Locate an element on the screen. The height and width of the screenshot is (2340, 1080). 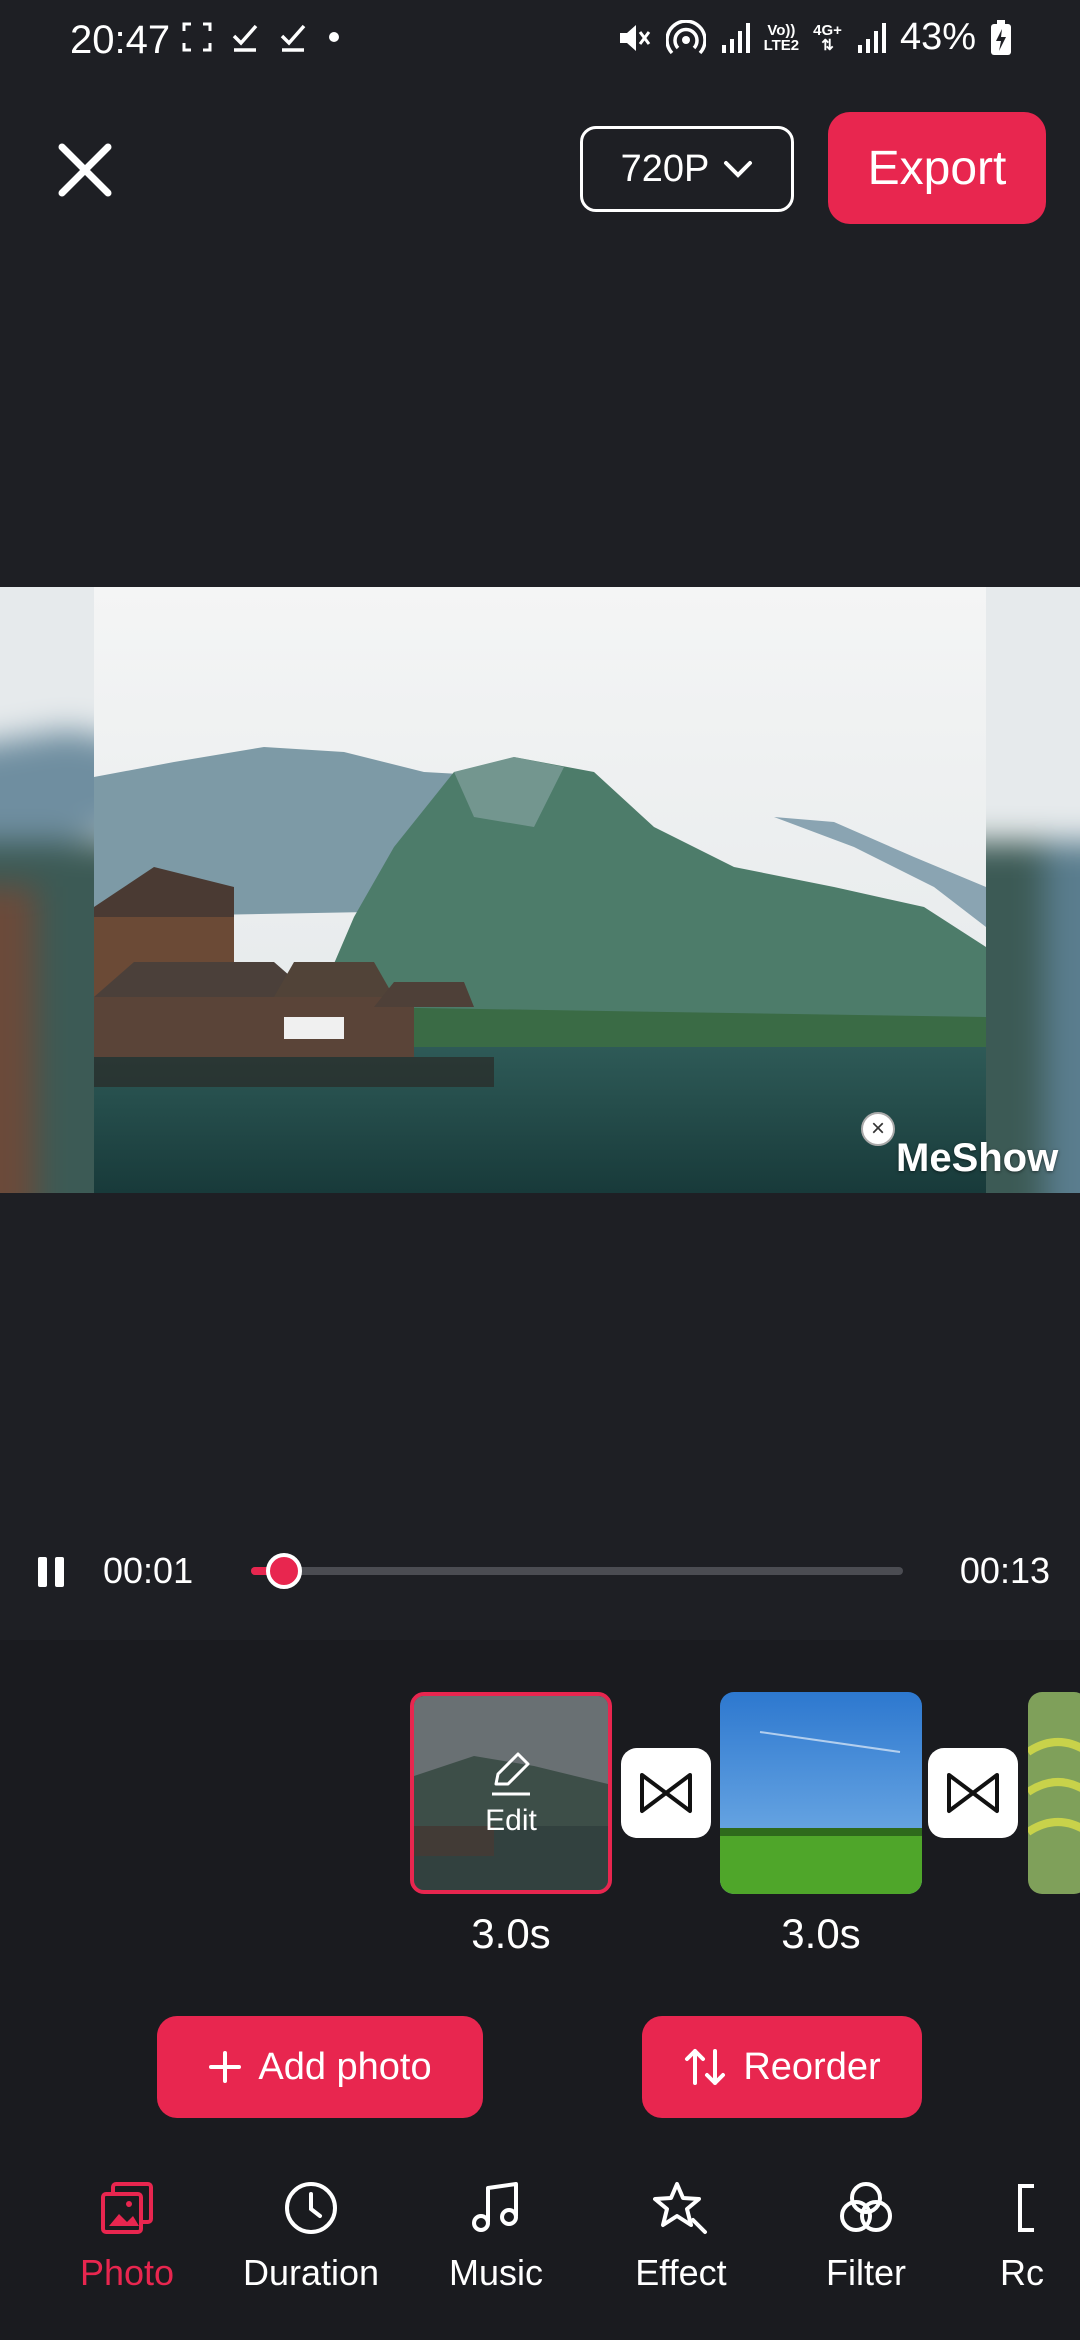
music-note-icon is located at coordinates (495, 2207).